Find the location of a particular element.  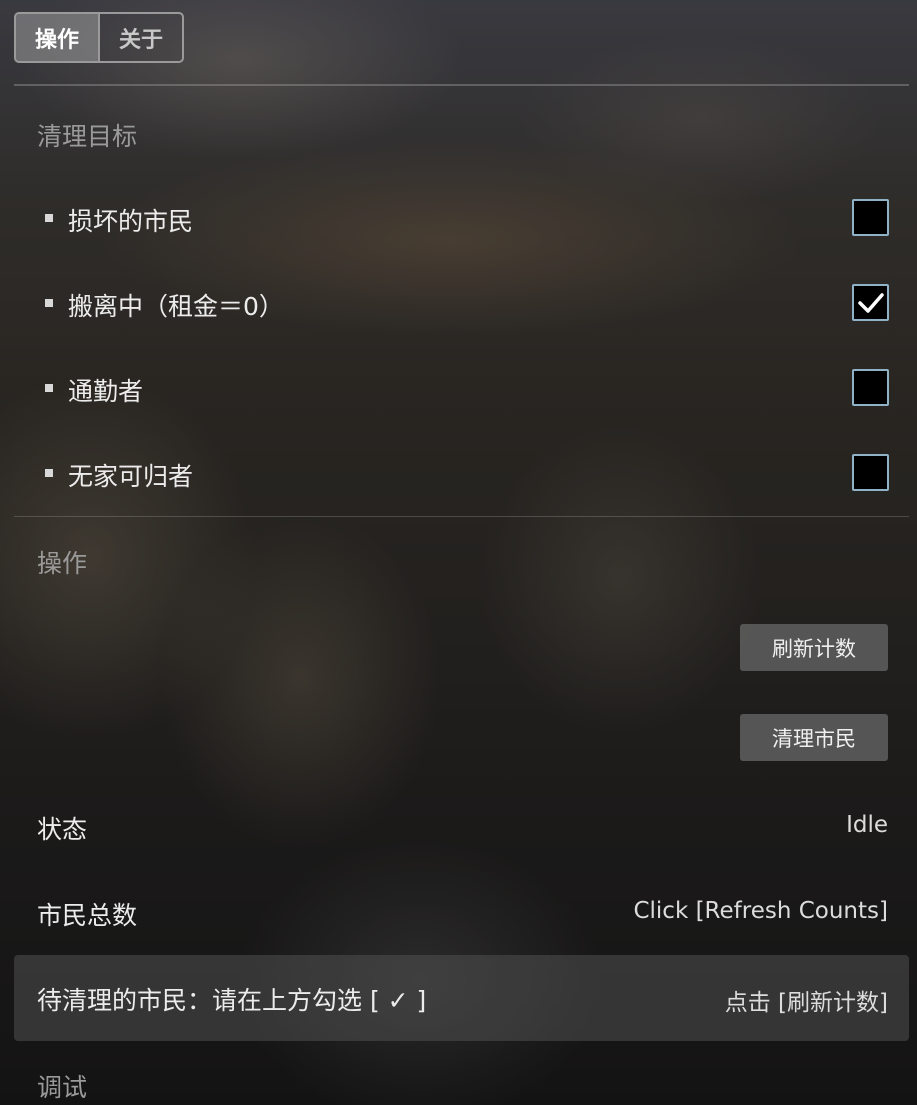

option-label: 无家可归者 is located at coordinates (131, 476).